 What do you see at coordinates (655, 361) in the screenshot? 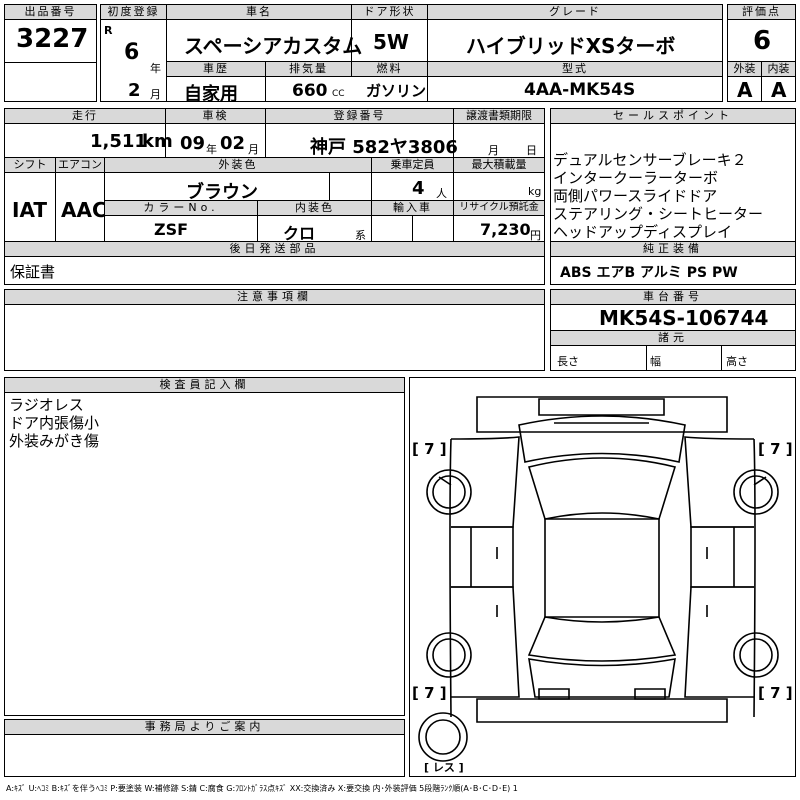
I see `width-label: 幅` at bounding box center [655, 361].